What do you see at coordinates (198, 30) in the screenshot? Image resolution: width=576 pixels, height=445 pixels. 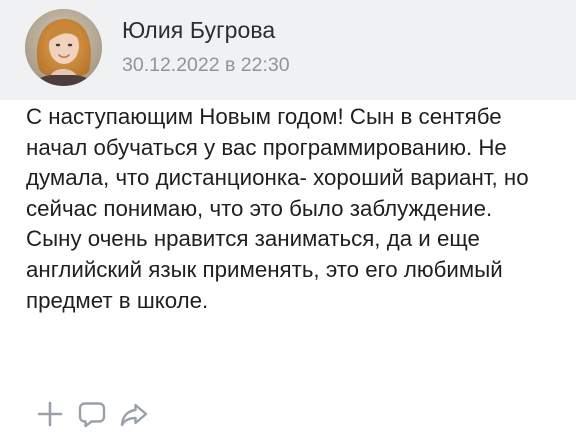 I see `author-name: Юлия Бугрова` at bounding box center [198, 30].